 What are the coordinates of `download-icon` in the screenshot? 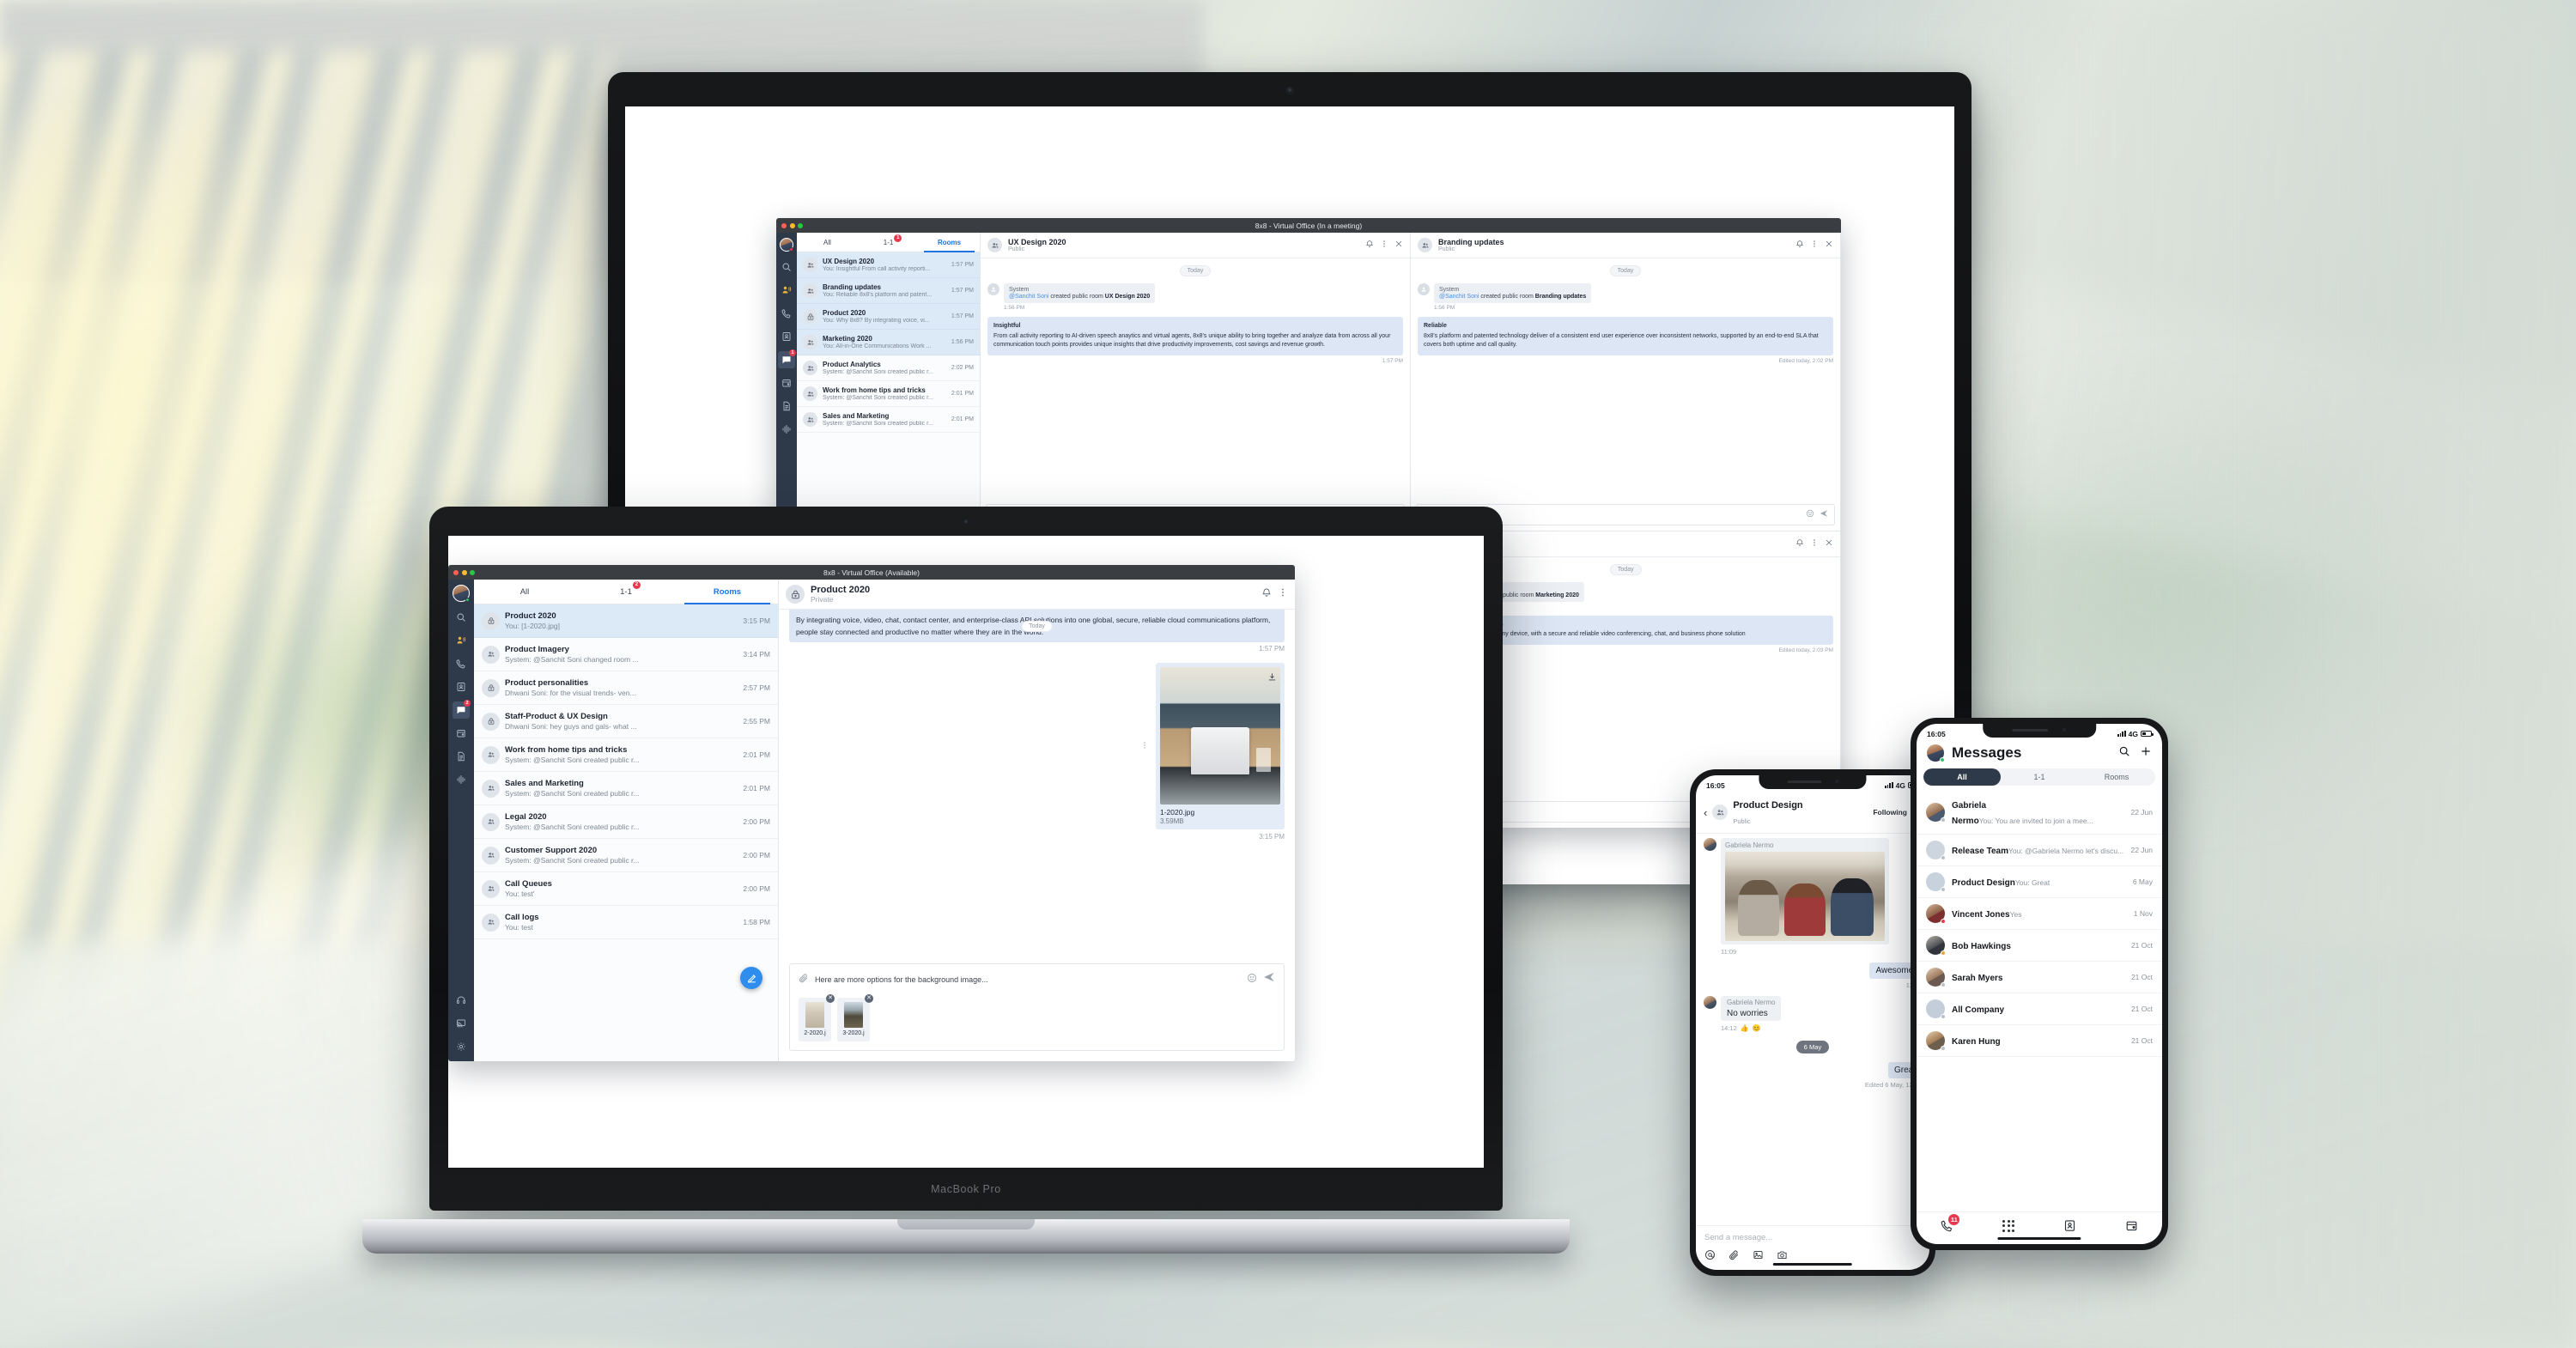 It's located at (1272, 678).